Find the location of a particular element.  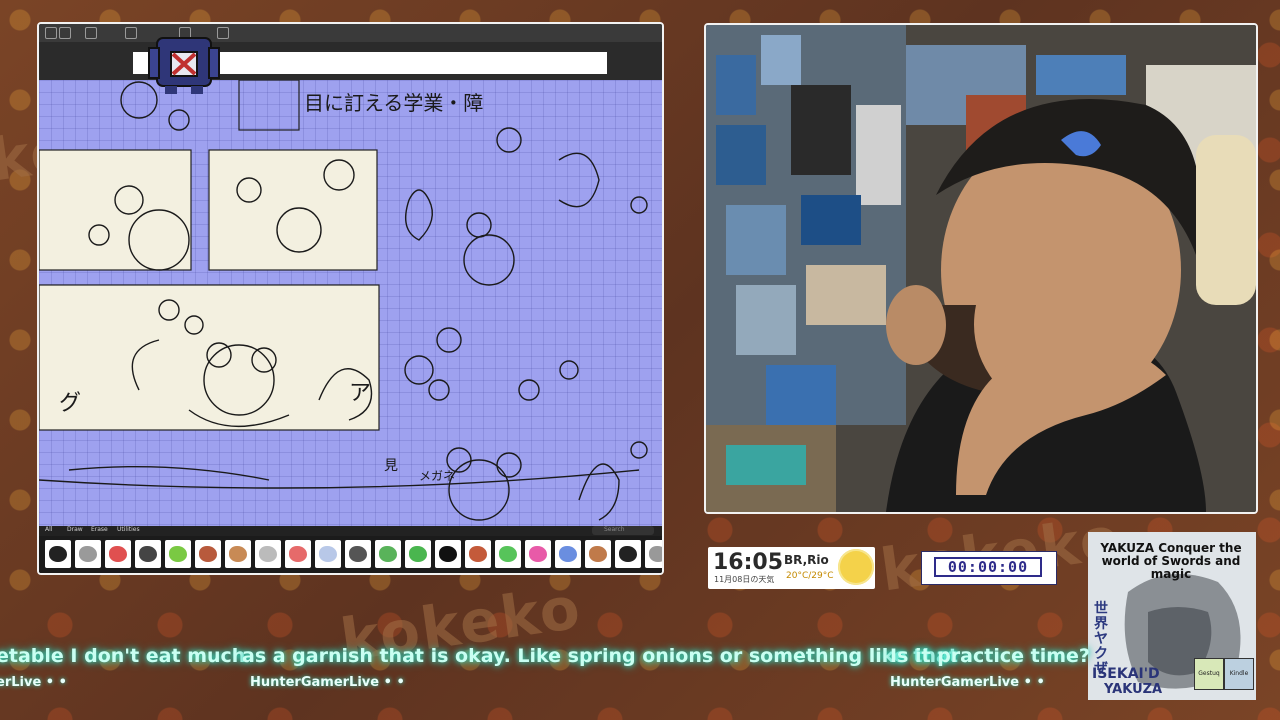

clock-temperature: 20°C/29°C is located at coordinates (810, 576).